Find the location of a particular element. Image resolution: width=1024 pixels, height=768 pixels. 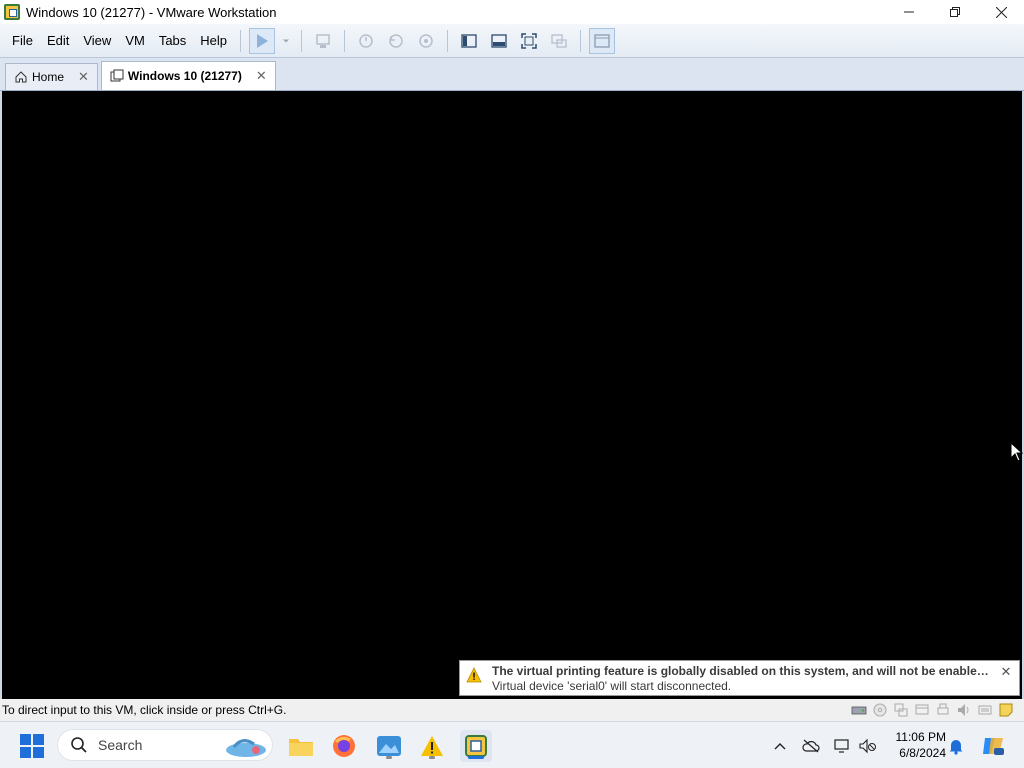

photos-icon is located at coordinates (389, 746).